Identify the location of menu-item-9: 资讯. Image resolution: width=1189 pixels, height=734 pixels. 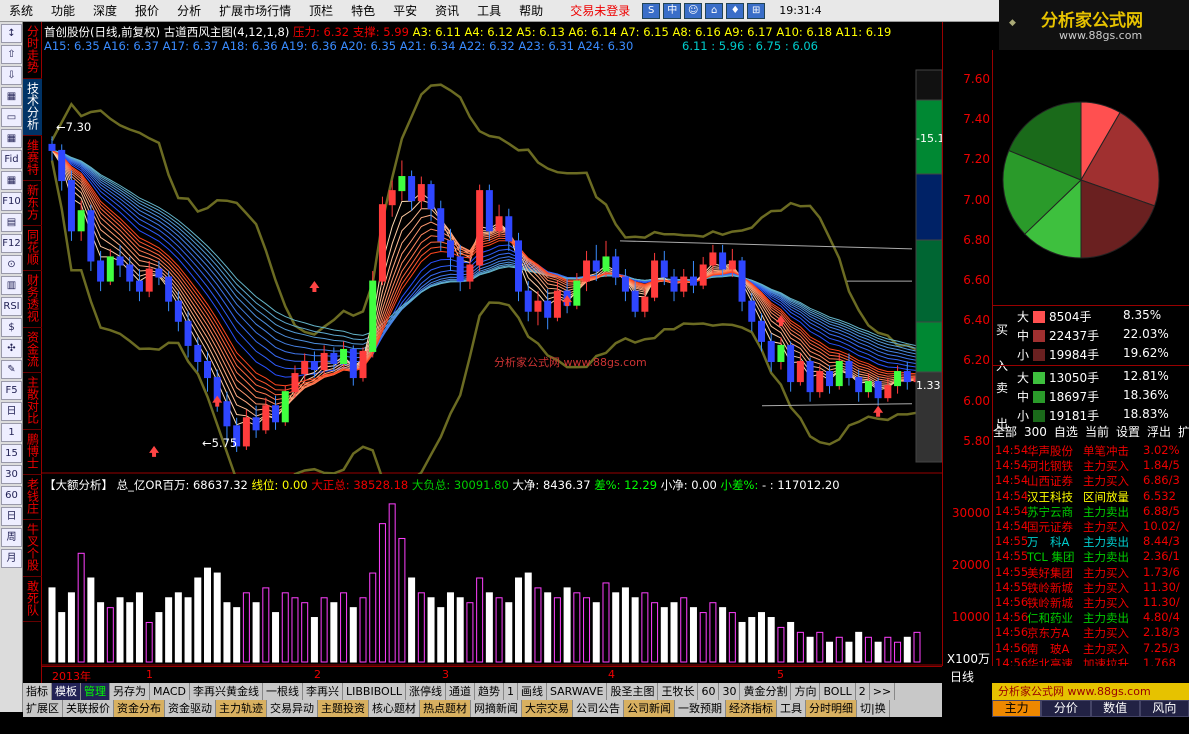
(447, 11).